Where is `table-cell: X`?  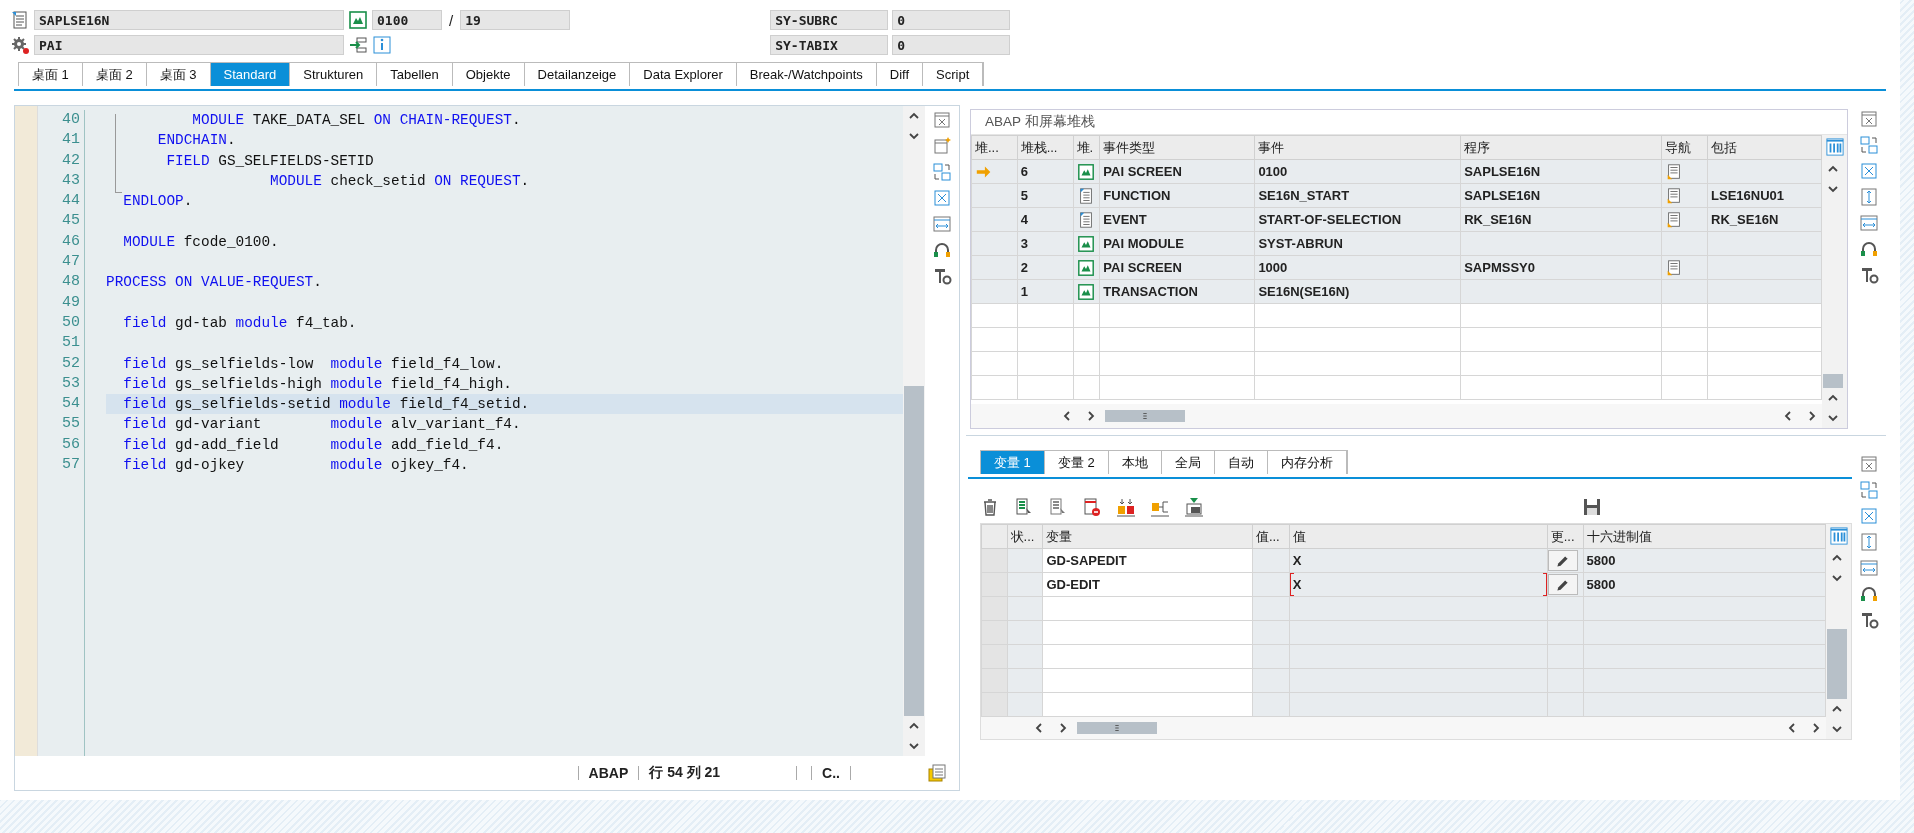
table-cell: X is located at coordinates (1418, 584).